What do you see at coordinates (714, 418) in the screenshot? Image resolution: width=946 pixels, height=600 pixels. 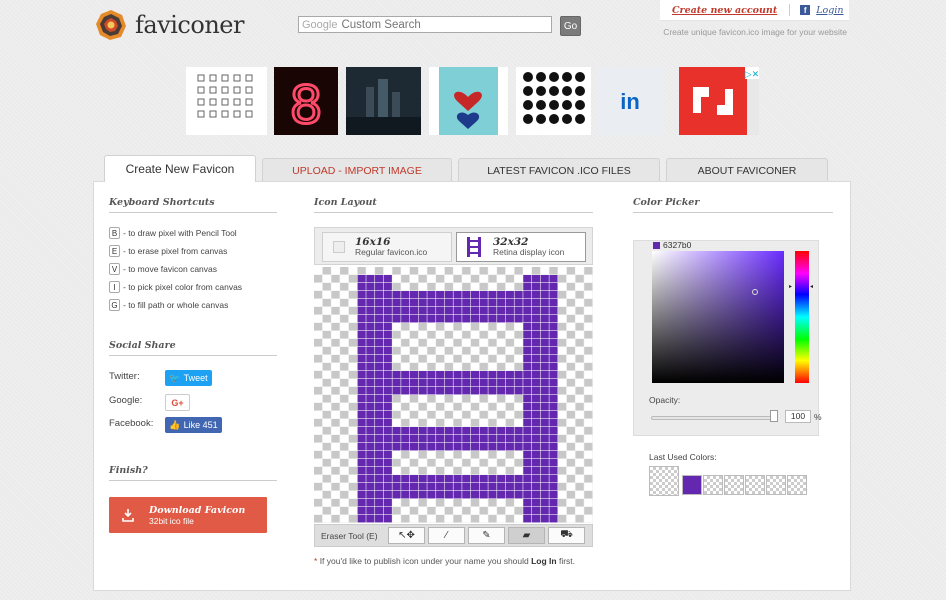 I see `opacity-slider` at bounding box center [714, 418].